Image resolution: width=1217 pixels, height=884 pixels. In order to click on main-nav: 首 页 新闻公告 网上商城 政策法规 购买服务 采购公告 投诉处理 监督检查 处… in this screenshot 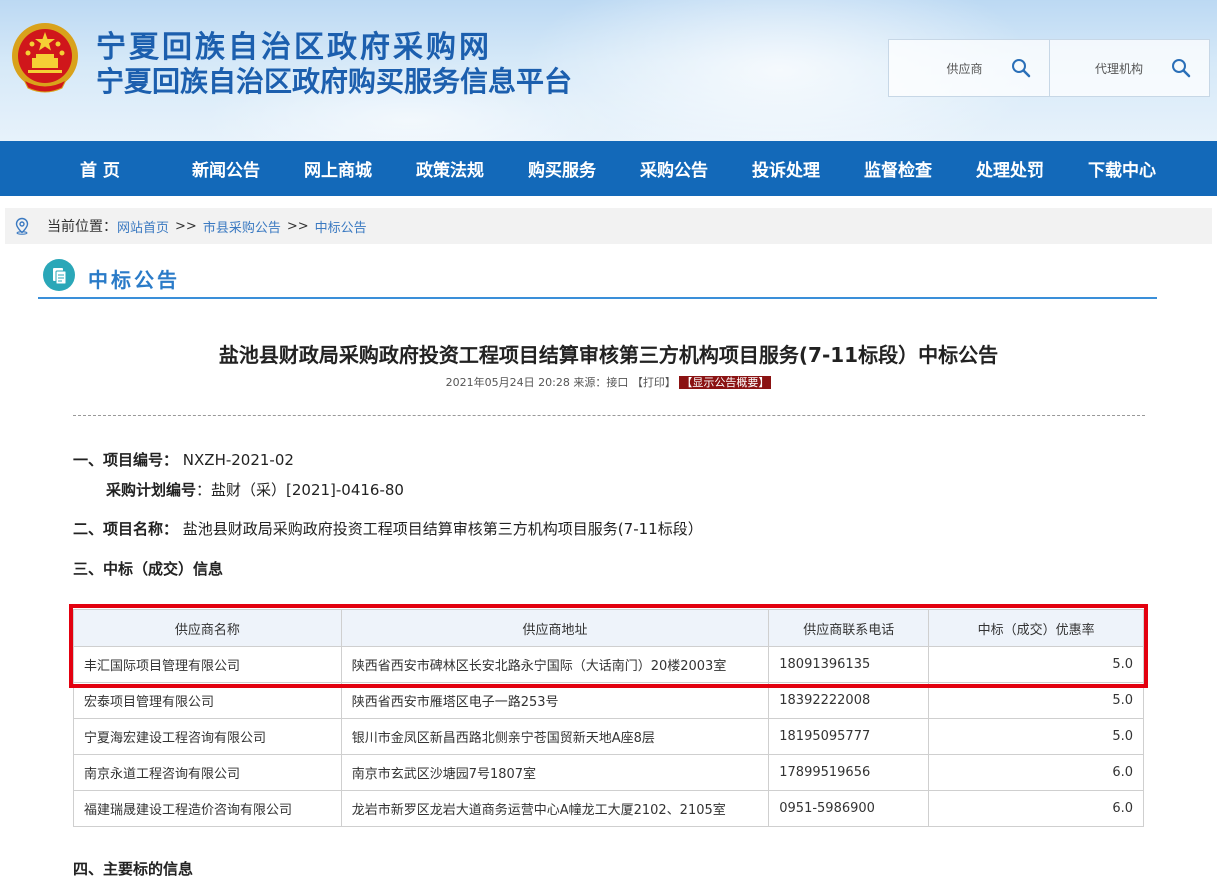, I will do `click(608, 168)`.